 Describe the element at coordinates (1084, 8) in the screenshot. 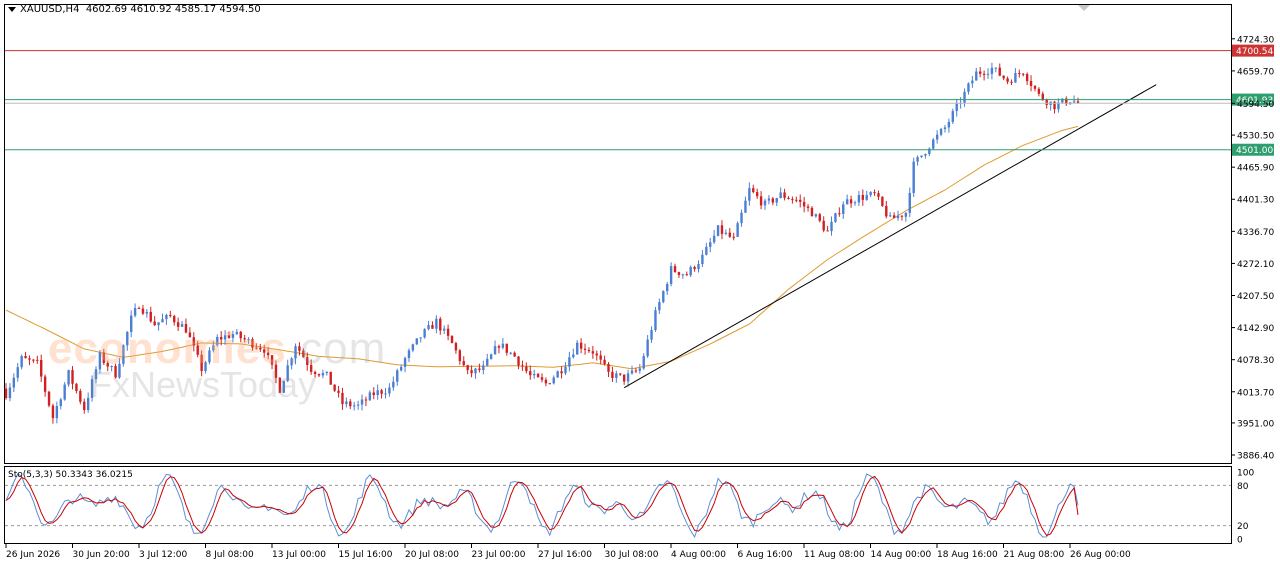

I see `shift-marker-icon` at that location.